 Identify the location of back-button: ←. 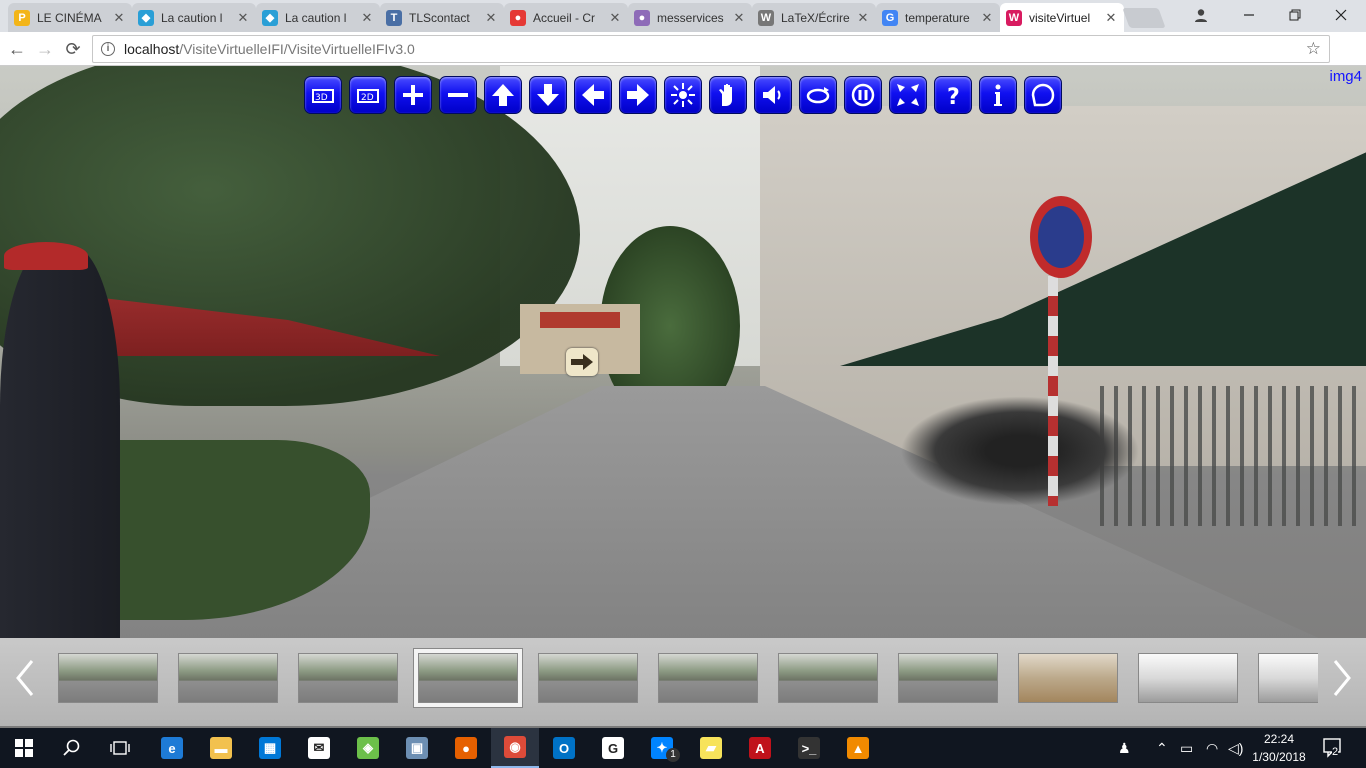
(17, 49).